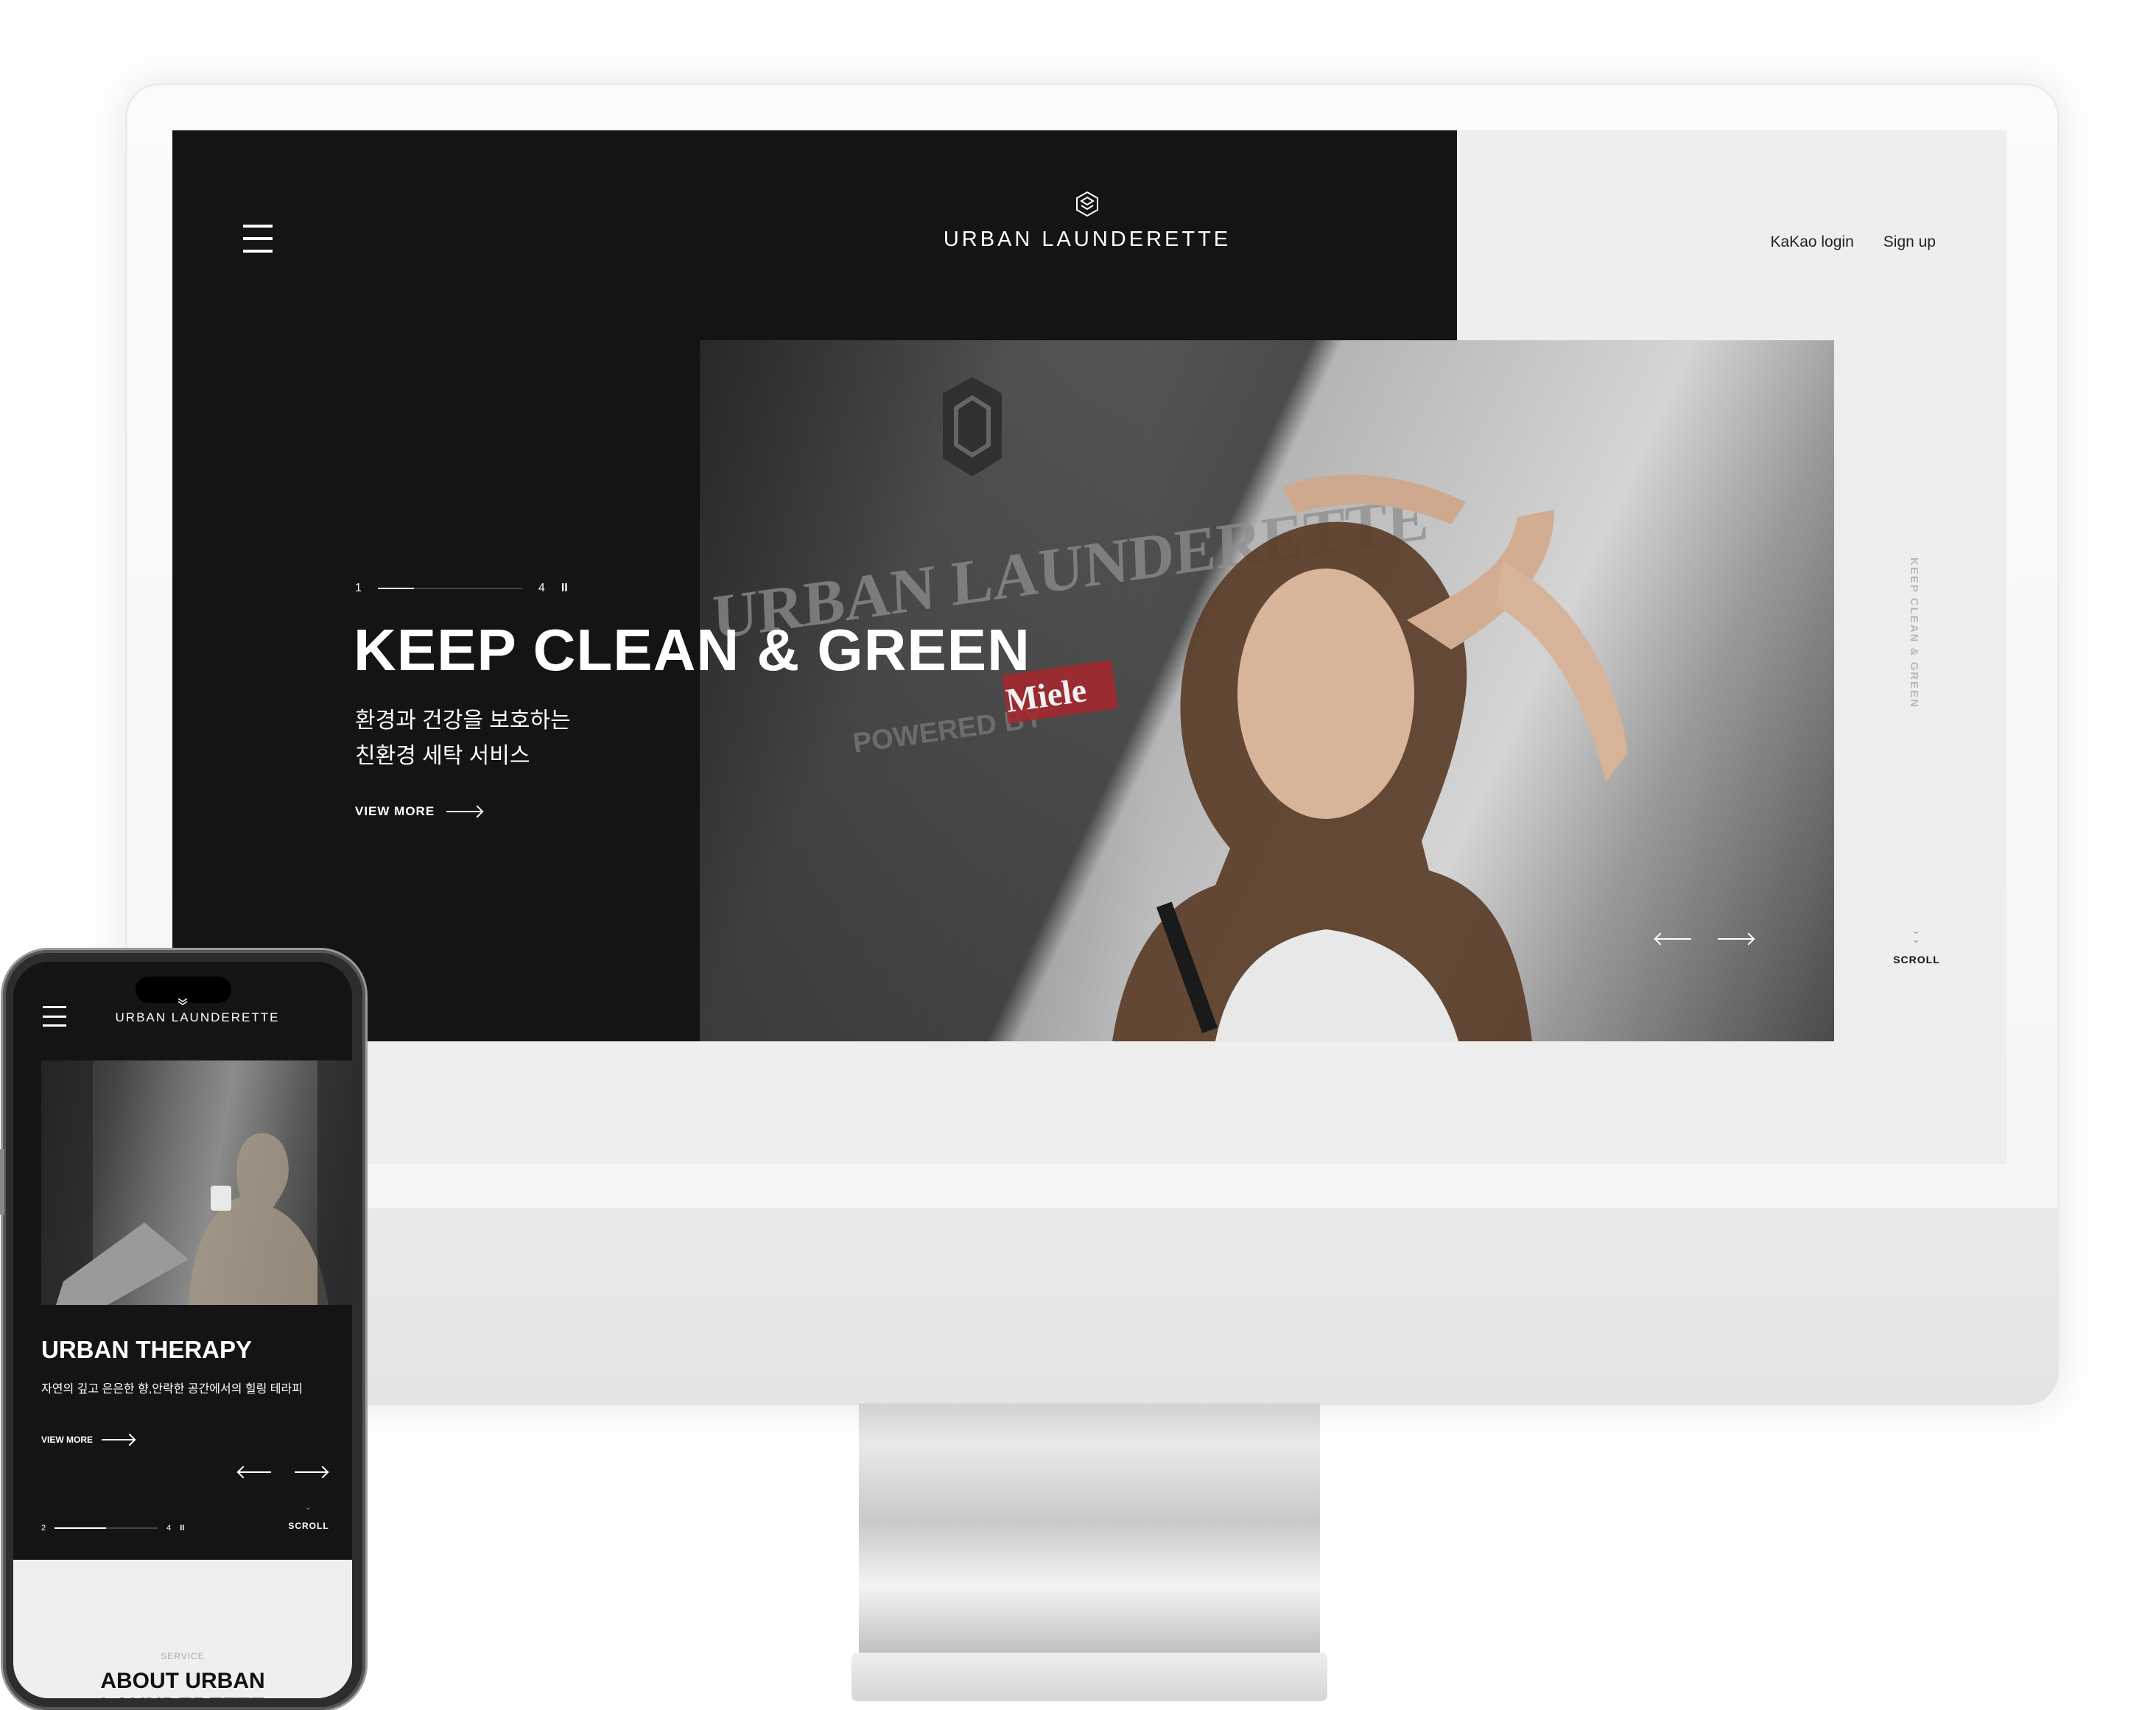  What do you see at coordinates (1087, 240) in the screenshot?
I see `brand-name: URBAN LAUNDERETTE` at bounding box center [1087, 240].